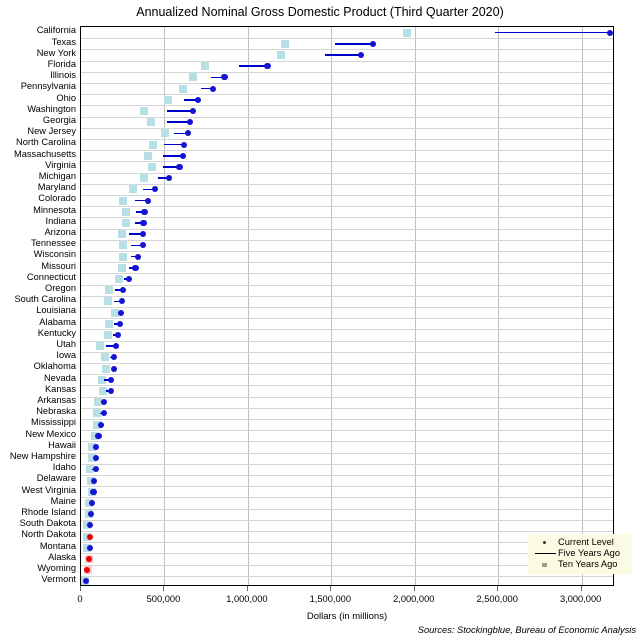 Image resolution: width=640 pixels, height=640 pixels. Describe the element at coordinates (60, 220) in the screenshot. I see `y-axis-tick-label: Indiana` at that location.